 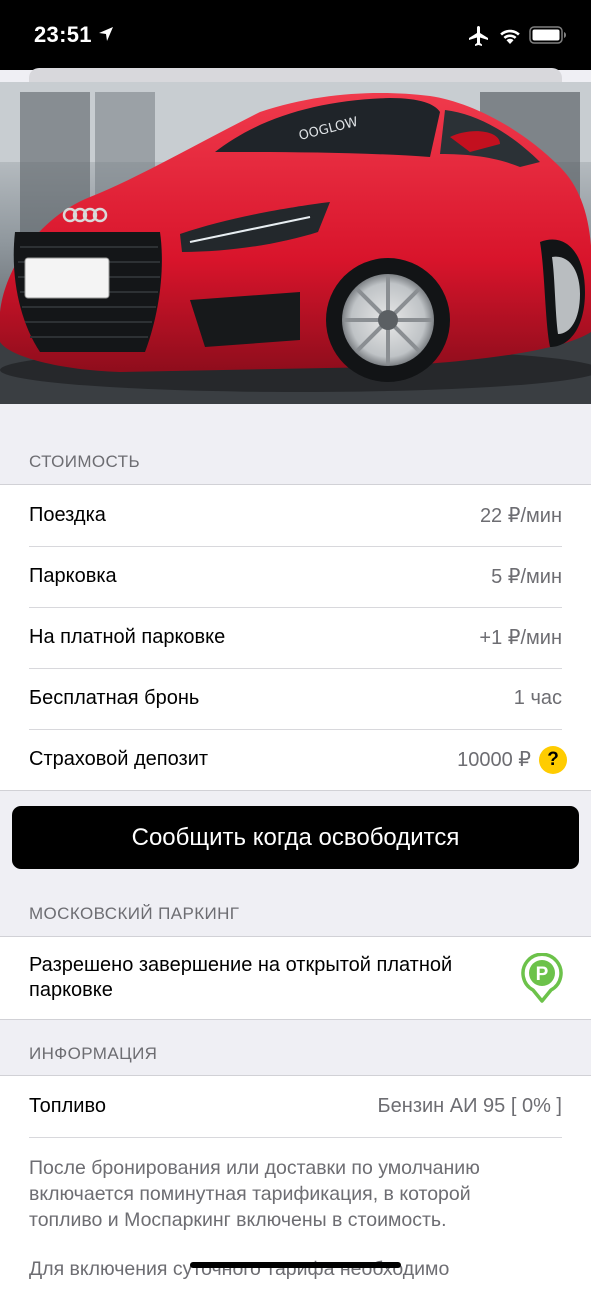 I want to click on status-time: 23:51, so click(x=63, y=34).